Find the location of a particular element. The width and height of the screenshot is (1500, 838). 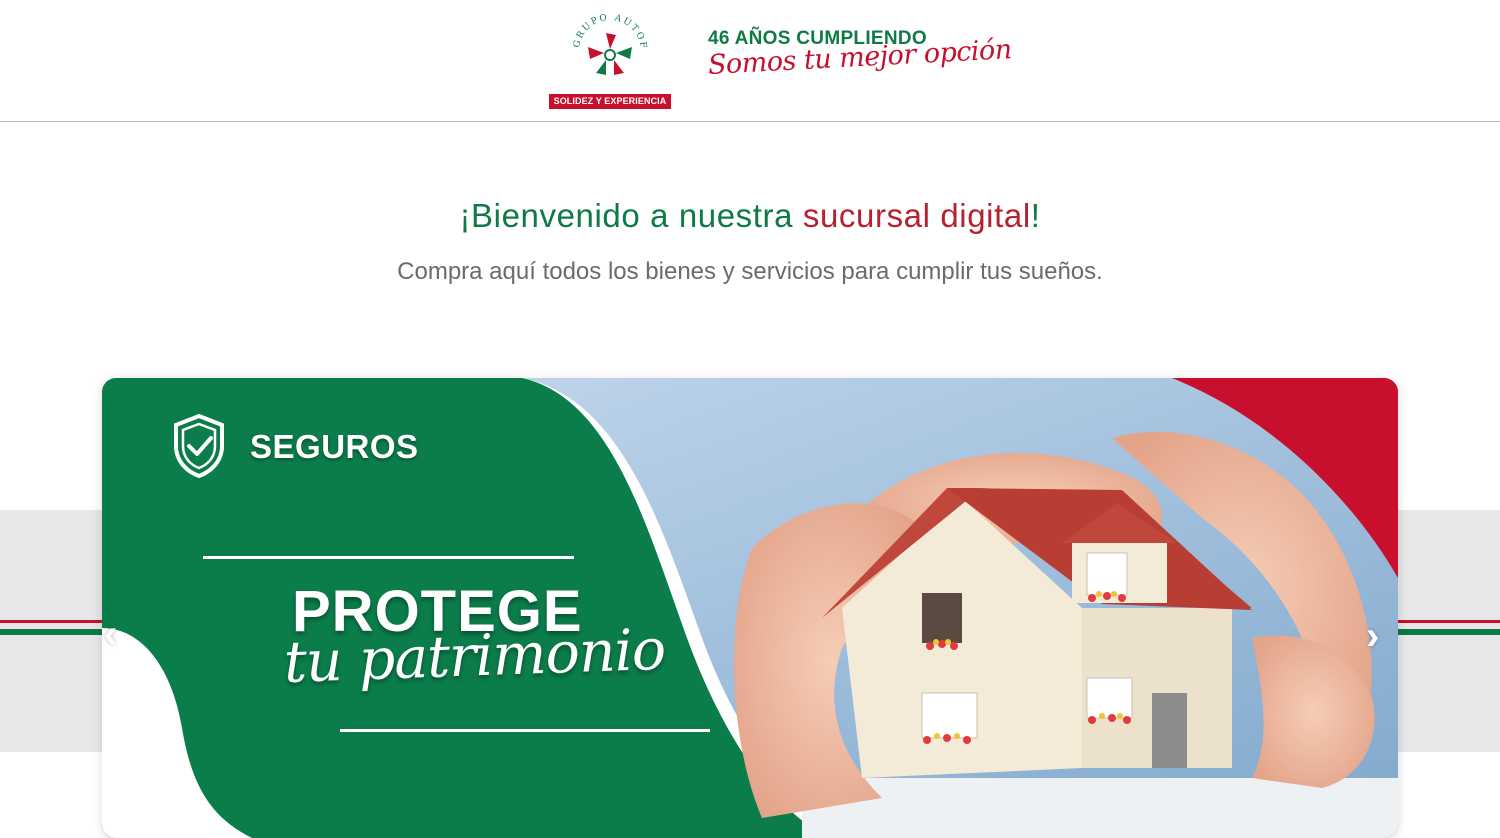

shield-check-icon is located at coordinates (199, 446).